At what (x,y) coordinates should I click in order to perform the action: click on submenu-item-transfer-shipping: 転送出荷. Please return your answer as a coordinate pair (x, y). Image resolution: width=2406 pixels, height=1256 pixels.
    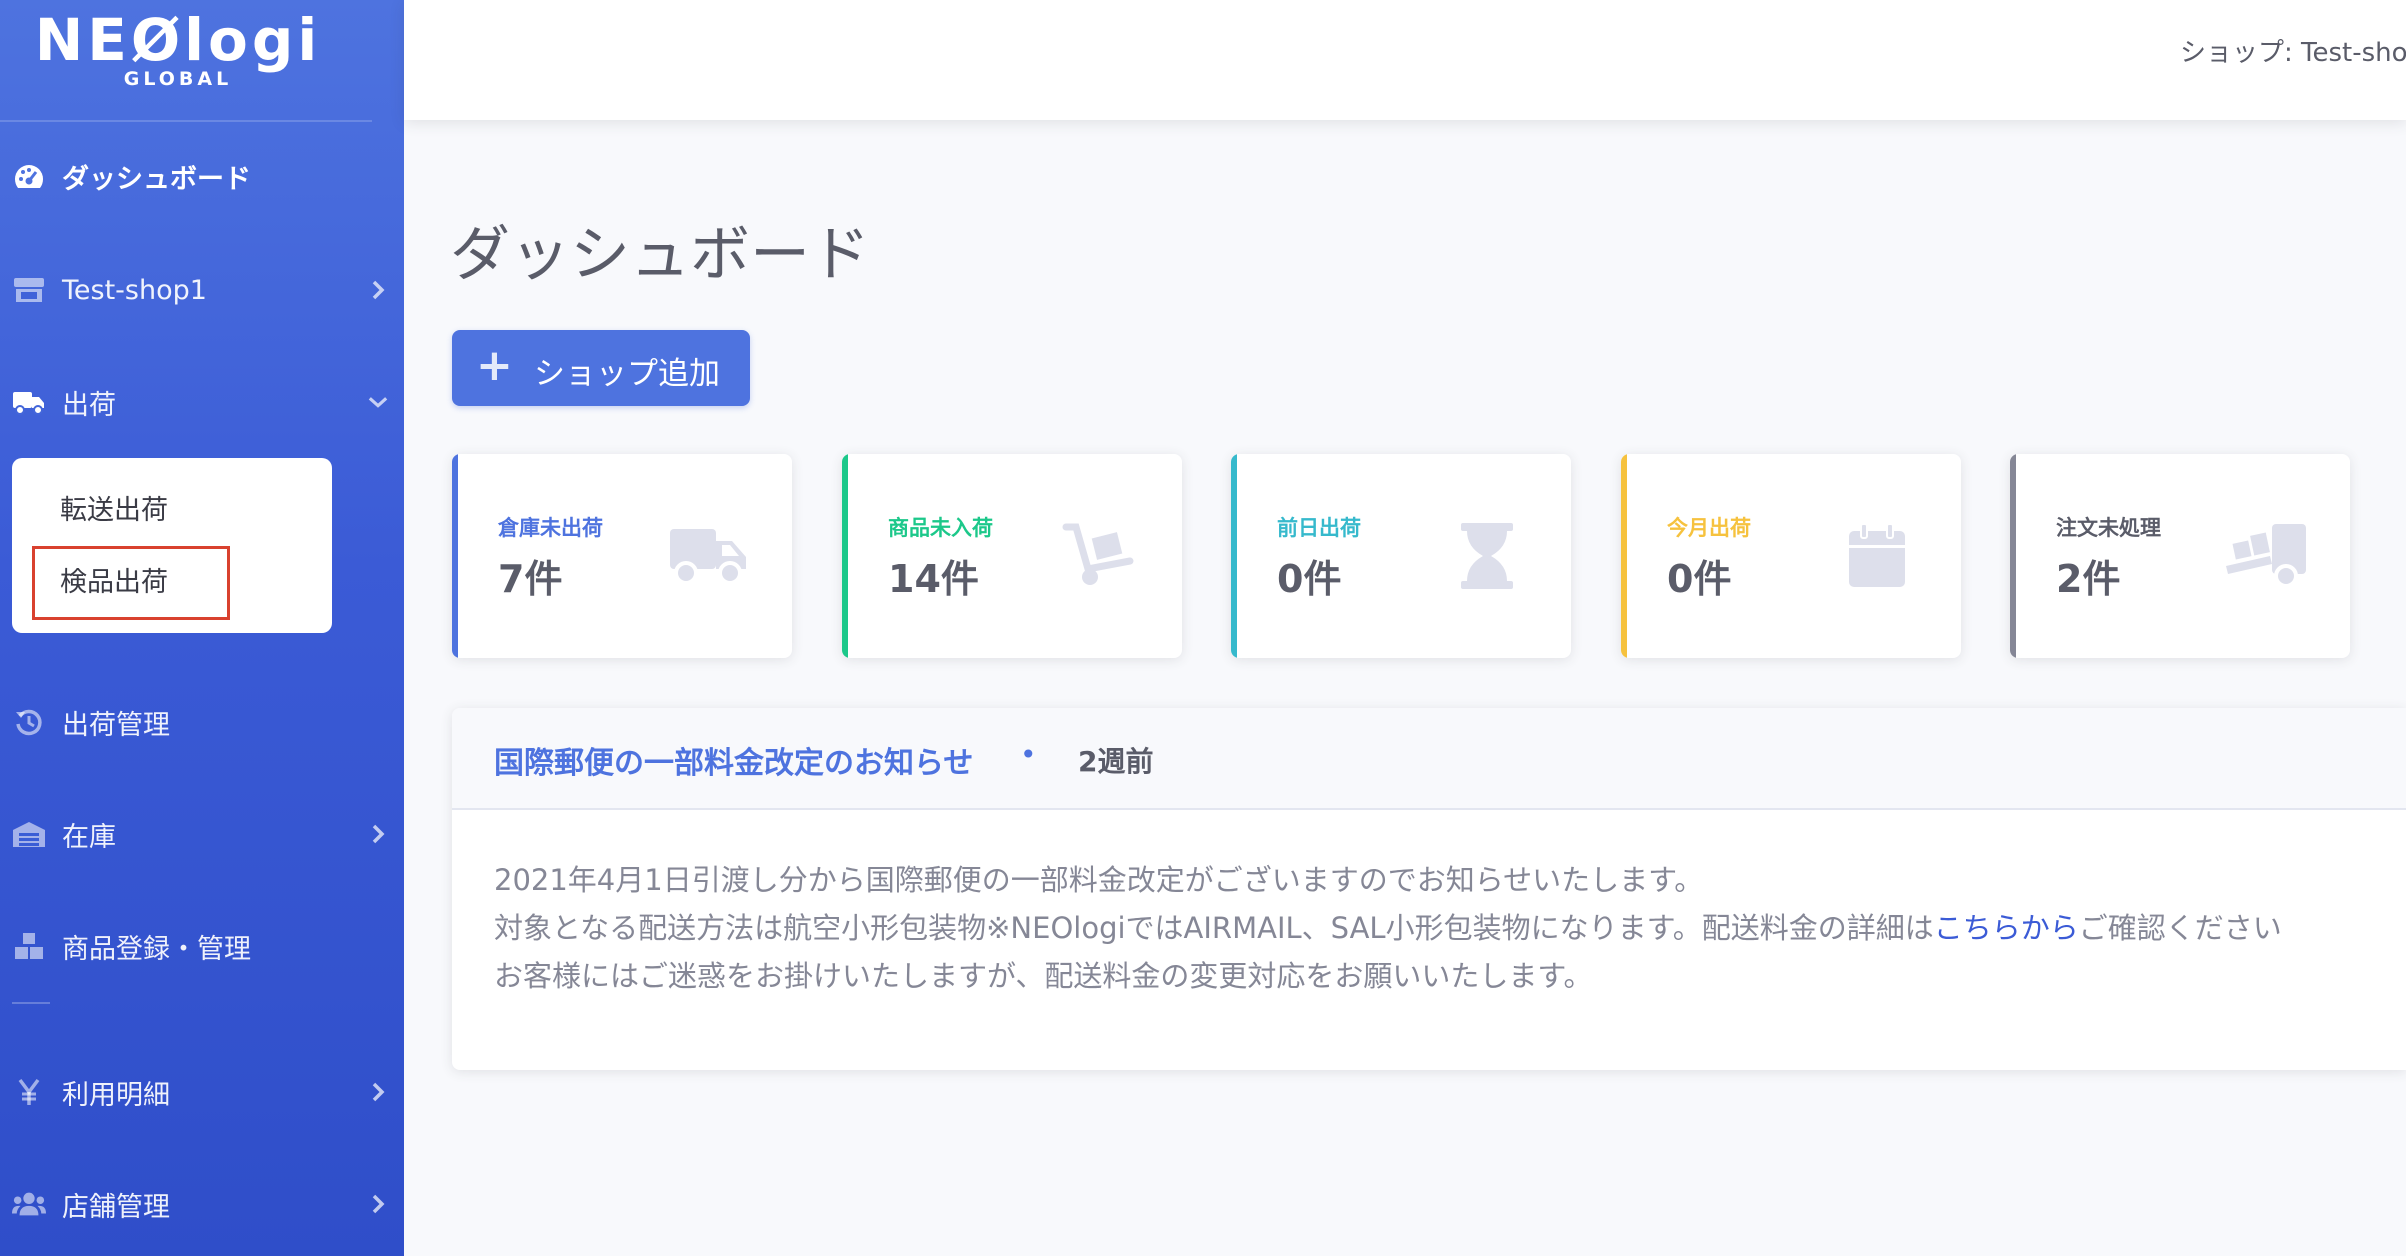
    Looking at the image, I should click on (114, 507).